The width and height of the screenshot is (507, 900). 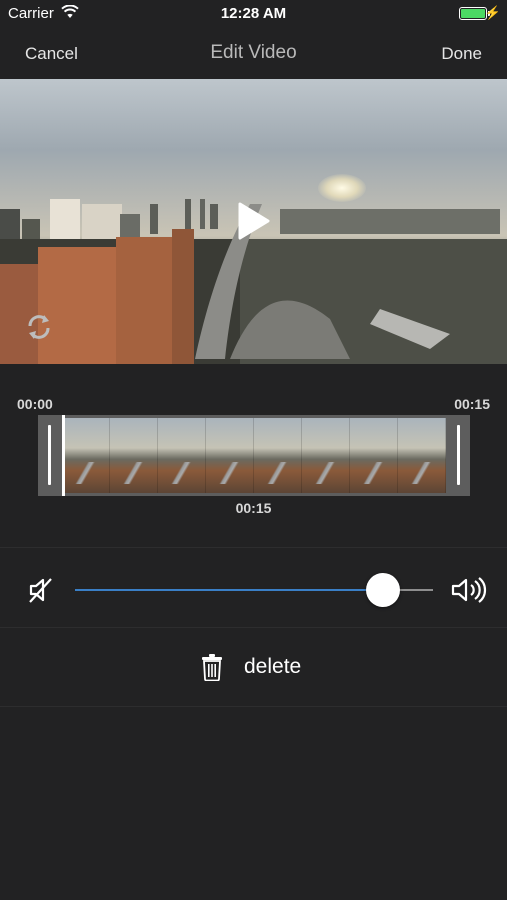 I want to click on trim-left-handle, so click(x=49, y=455).